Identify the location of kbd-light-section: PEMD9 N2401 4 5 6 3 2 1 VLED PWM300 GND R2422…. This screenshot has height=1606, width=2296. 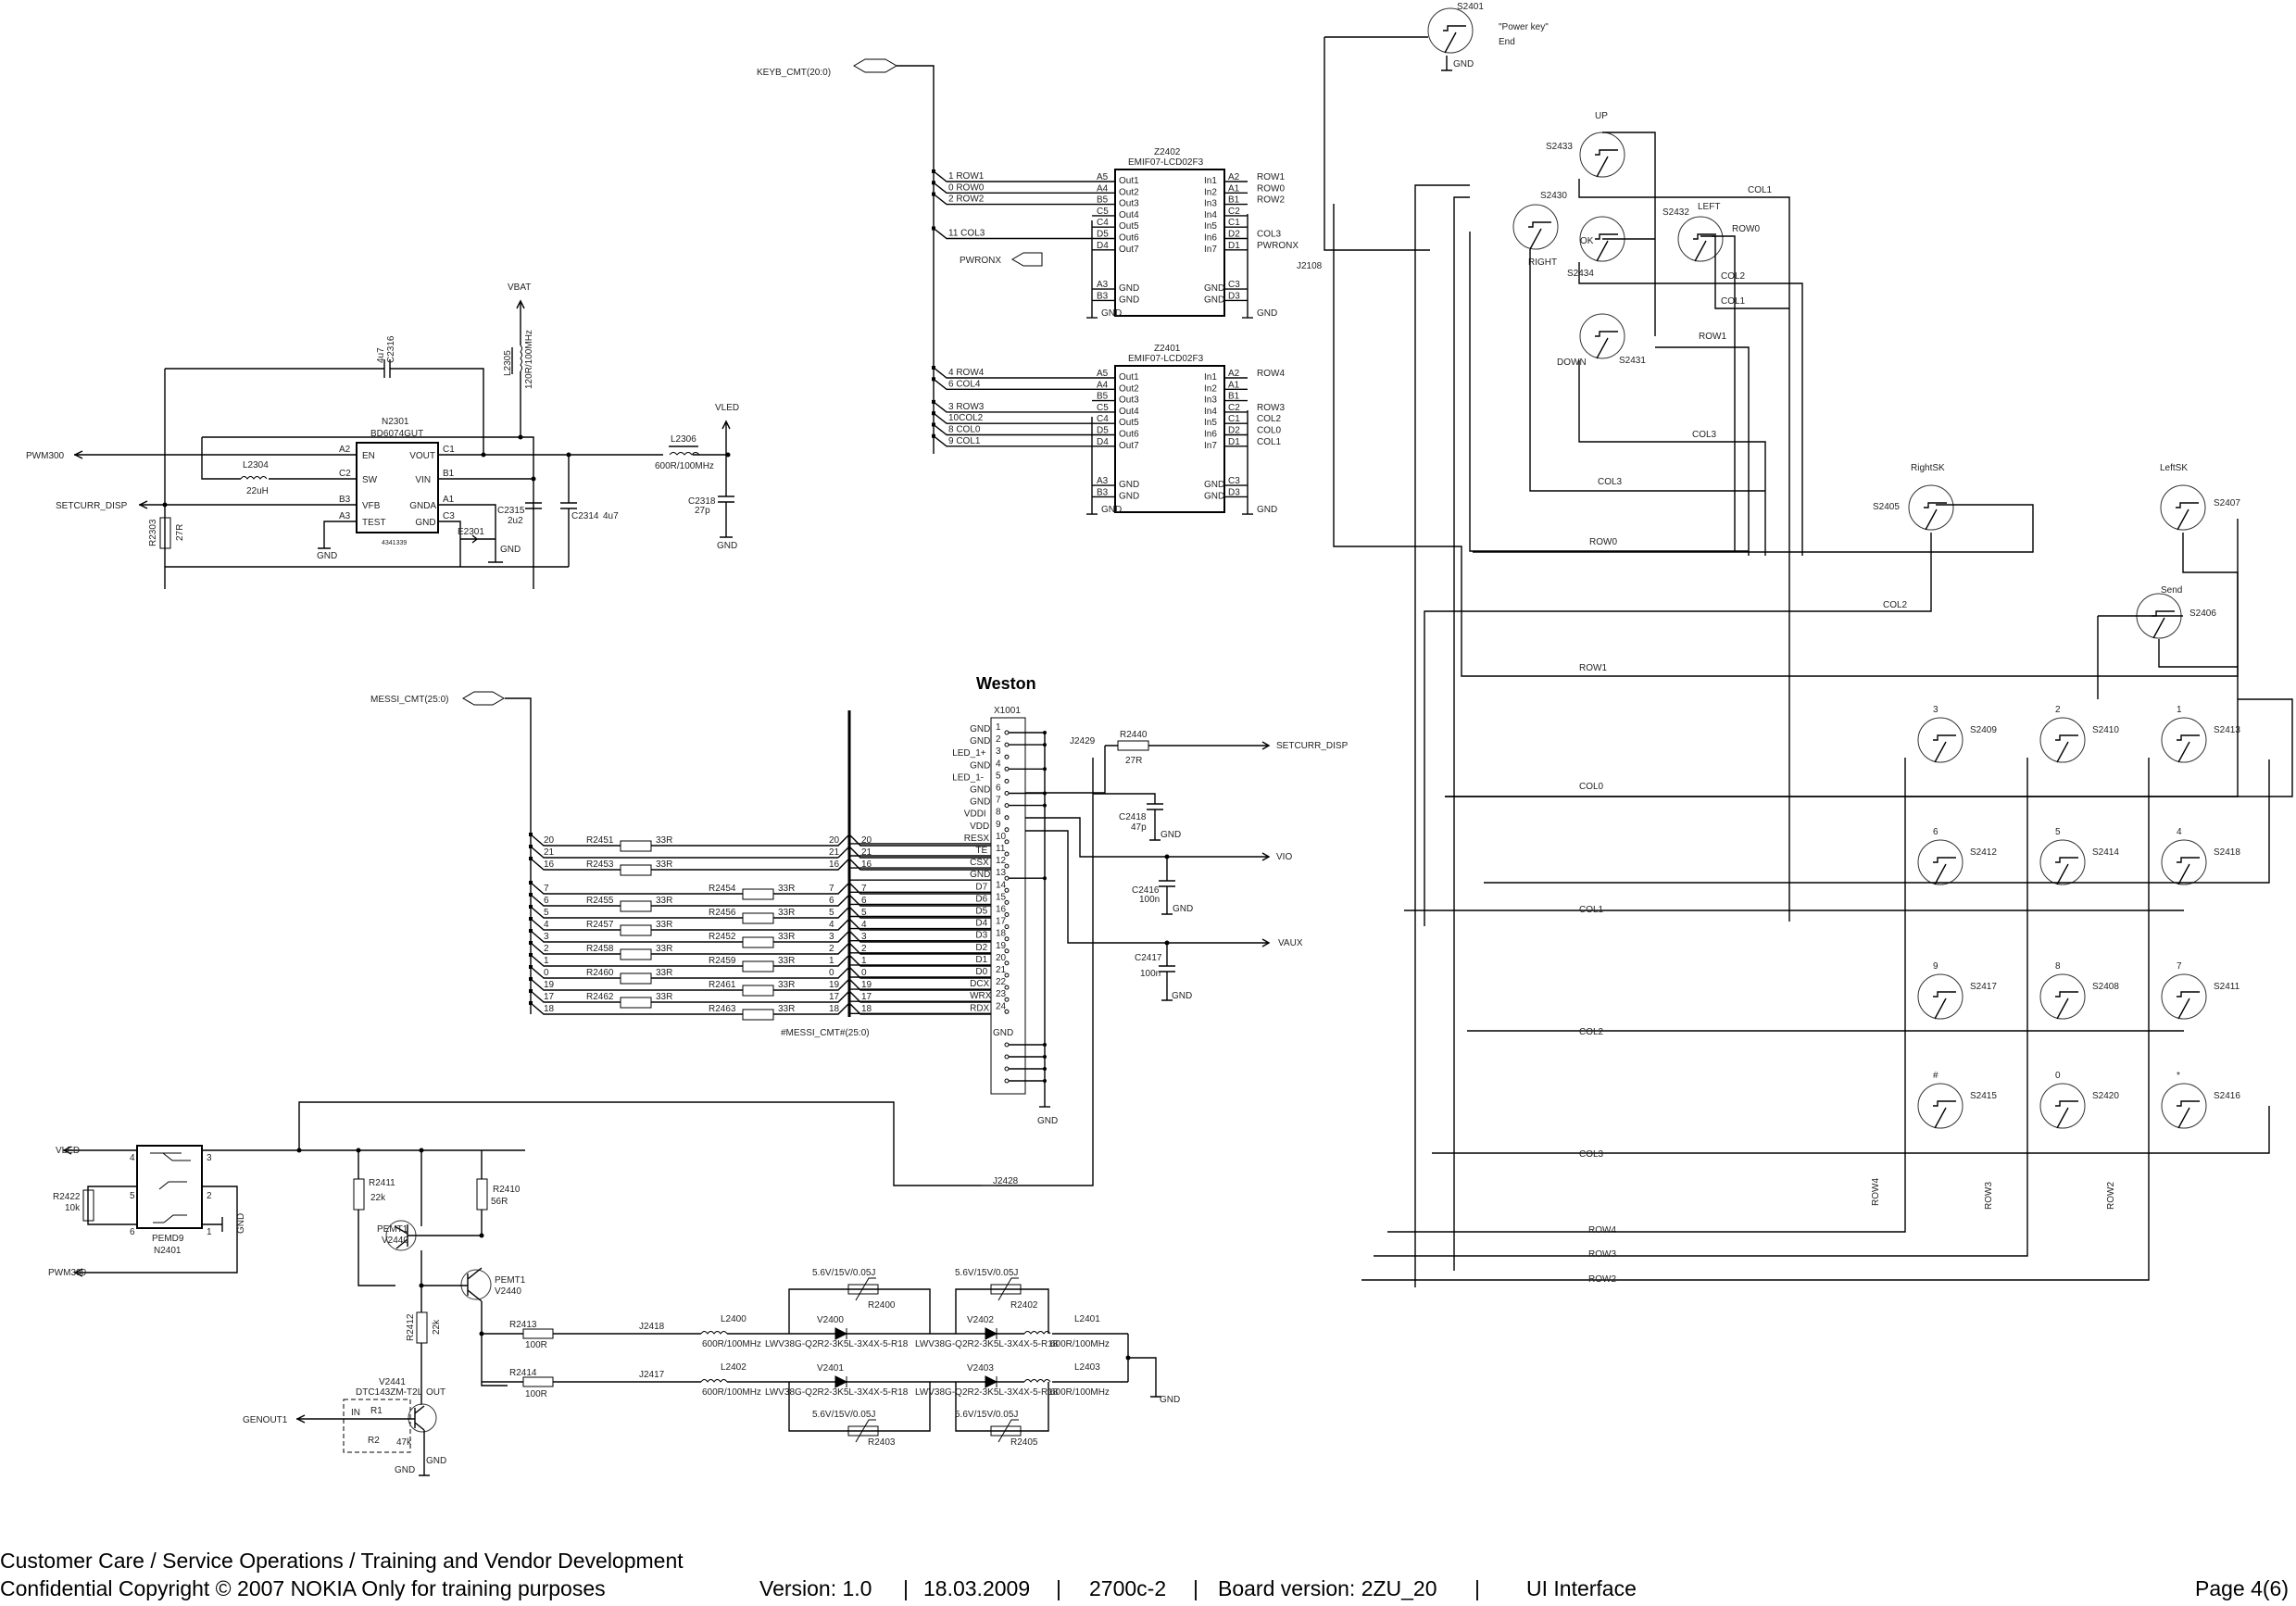
(614, 1289).